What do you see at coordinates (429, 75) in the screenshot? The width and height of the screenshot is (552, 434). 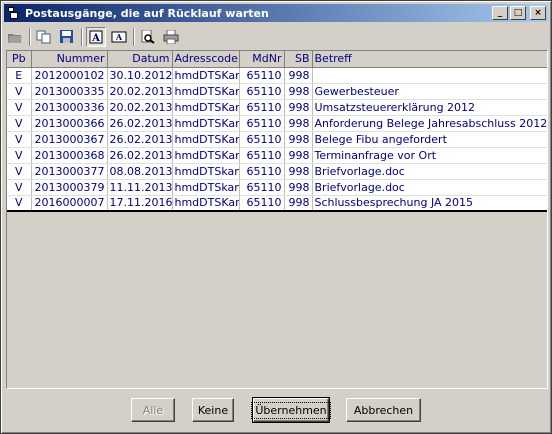 I see `cell-betreff` at bounding box center [429, 75].